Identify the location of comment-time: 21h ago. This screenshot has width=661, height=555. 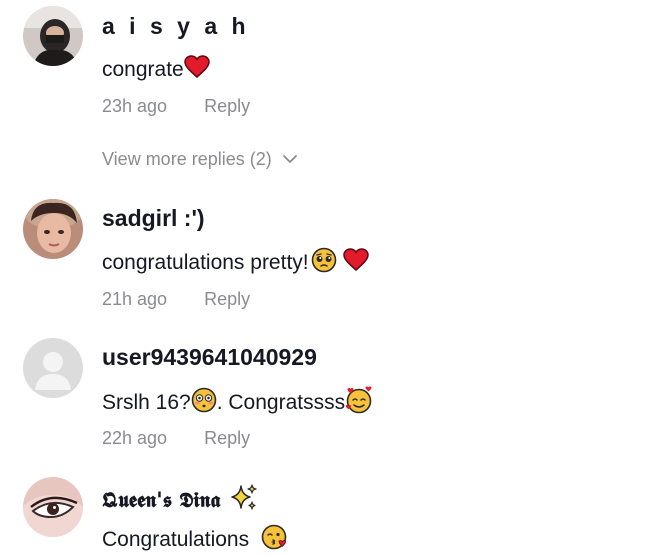
(135, 299).